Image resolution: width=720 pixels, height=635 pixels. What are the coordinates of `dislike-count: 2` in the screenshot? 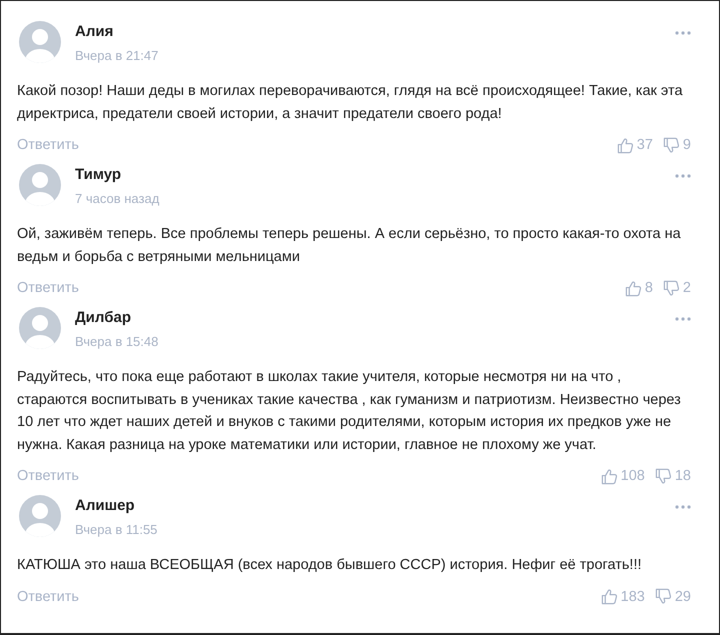 It's located at (686, 288).